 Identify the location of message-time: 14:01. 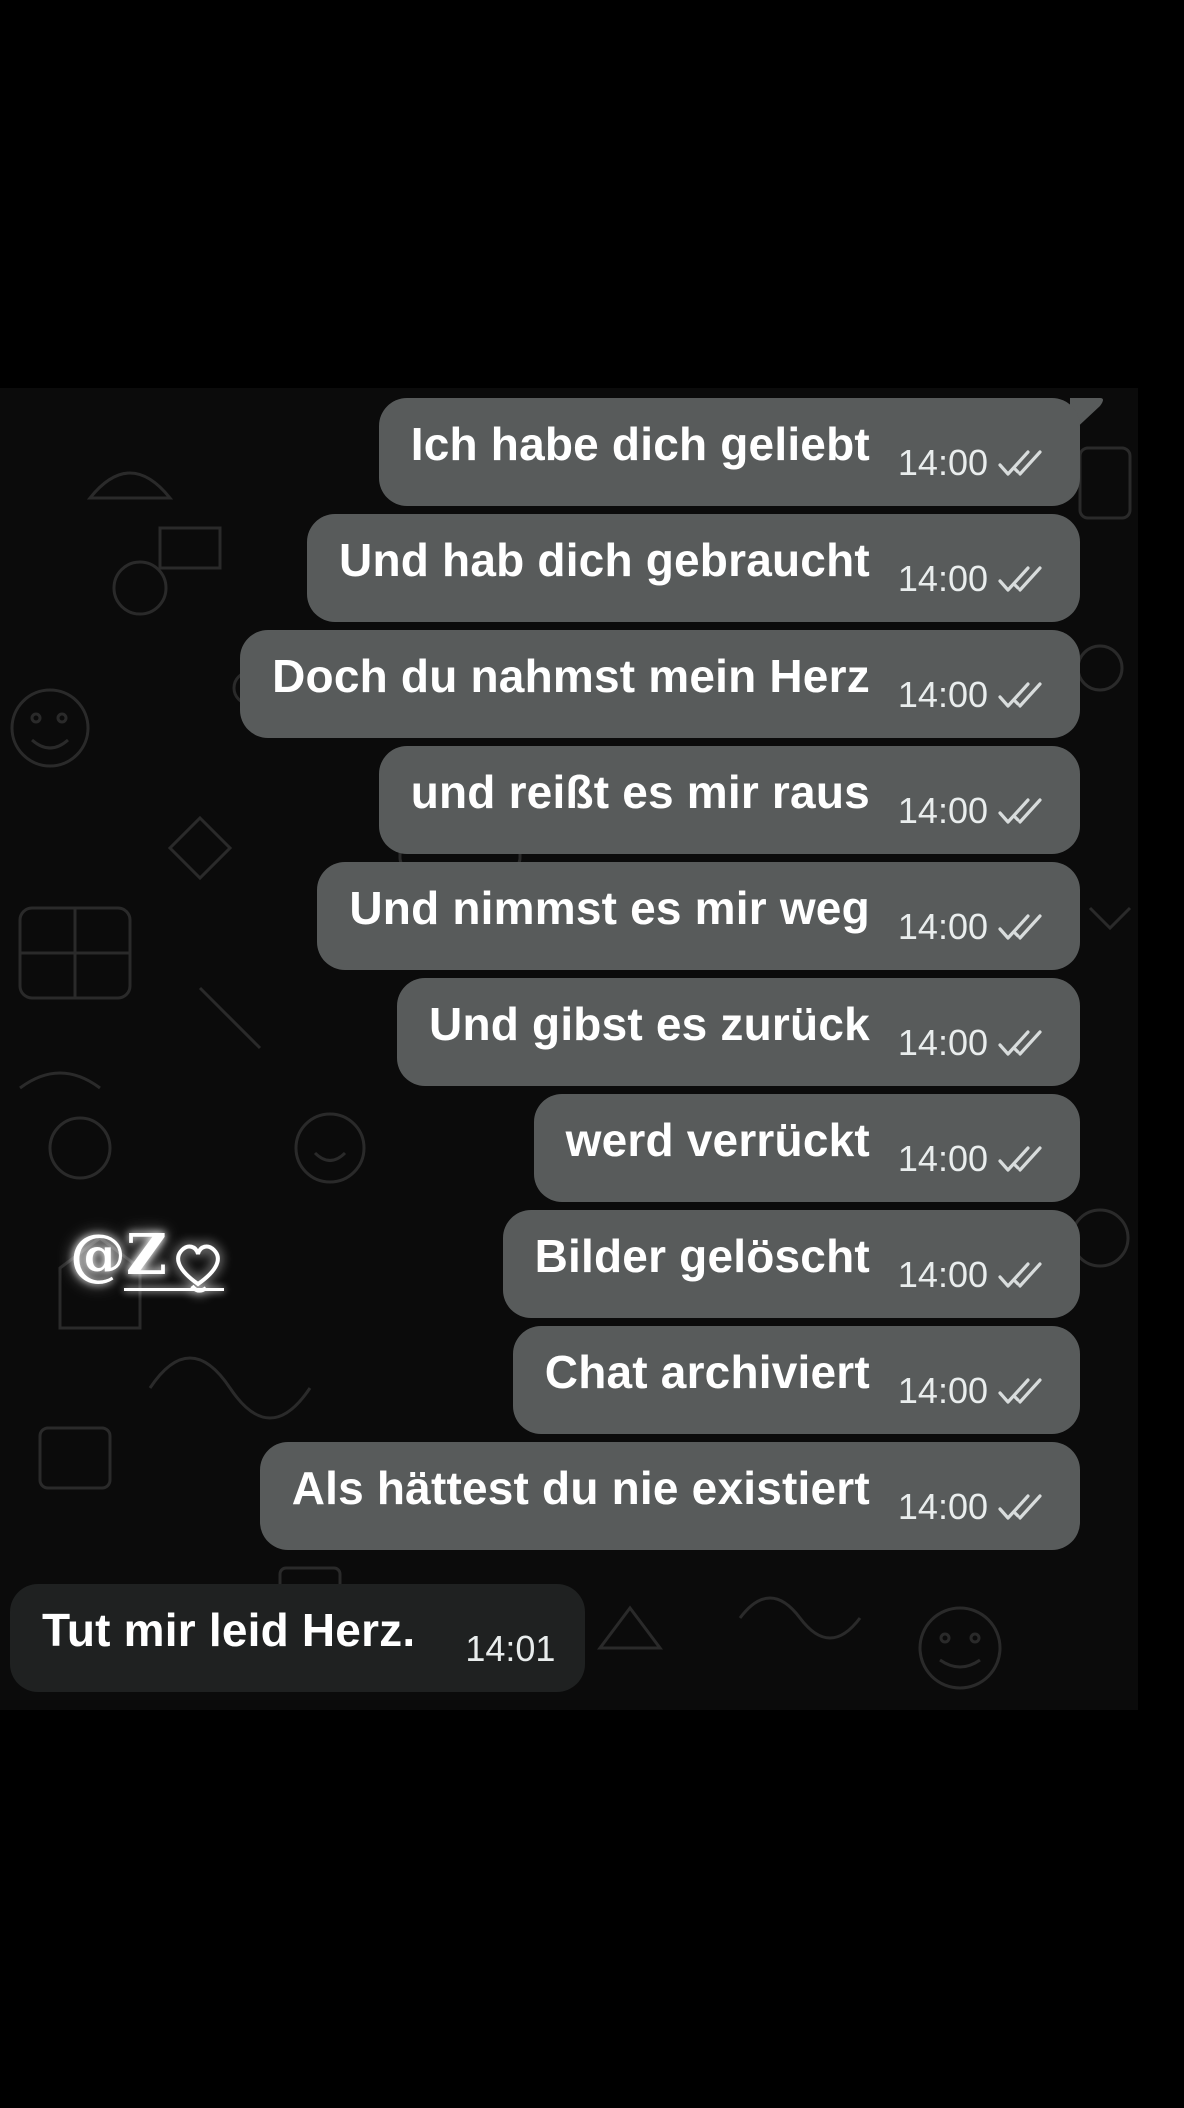
(510, 1648).